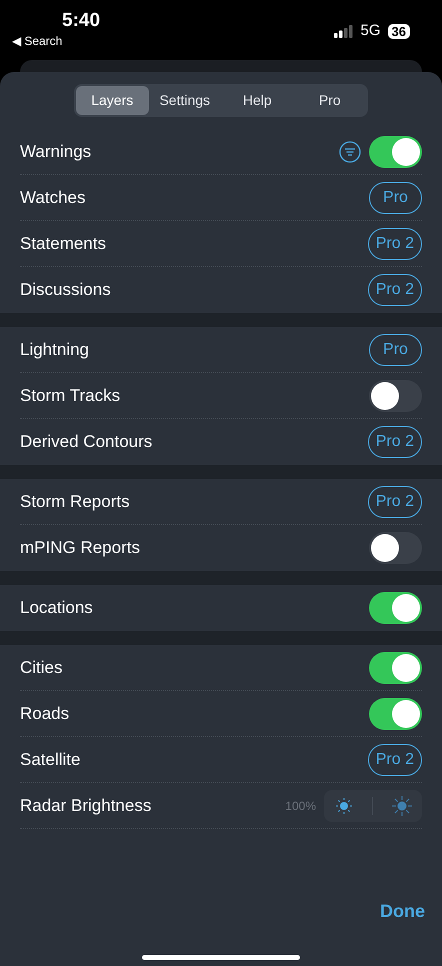  What do you see at coordinates (399, 31) in the screenshot?
I see `battery-level: 36` at bounding box center [399, 31].